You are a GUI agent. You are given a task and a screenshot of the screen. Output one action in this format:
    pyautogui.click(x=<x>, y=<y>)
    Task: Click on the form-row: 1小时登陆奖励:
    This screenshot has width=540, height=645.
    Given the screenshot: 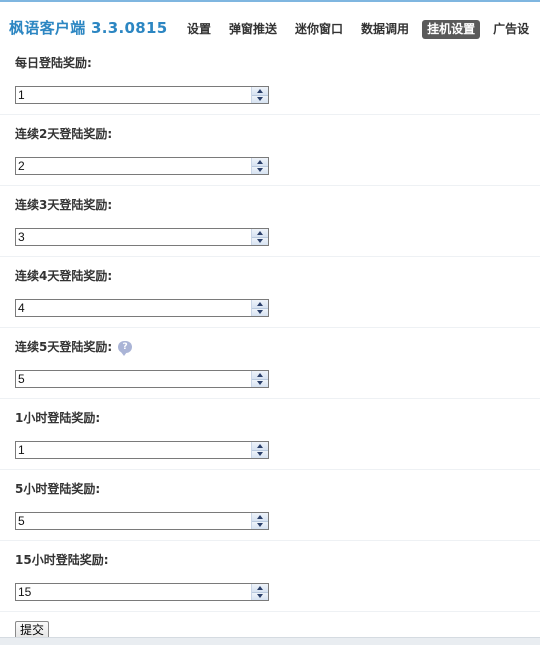 What is the action you would take?
    pyautogui.click(x=270, y=434)
    